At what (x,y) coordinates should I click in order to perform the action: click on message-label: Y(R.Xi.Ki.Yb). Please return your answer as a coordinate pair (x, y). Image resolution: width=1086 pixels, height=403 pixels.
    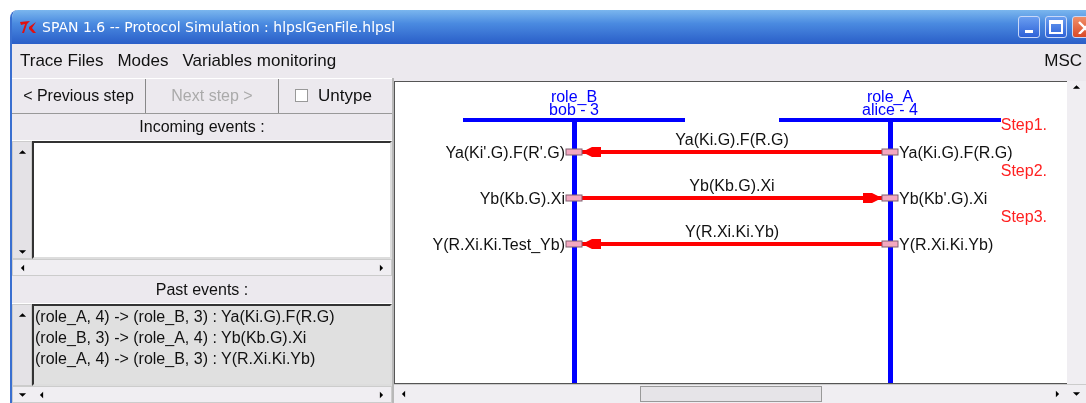
    Looking at the image, I should click on (732, 231).